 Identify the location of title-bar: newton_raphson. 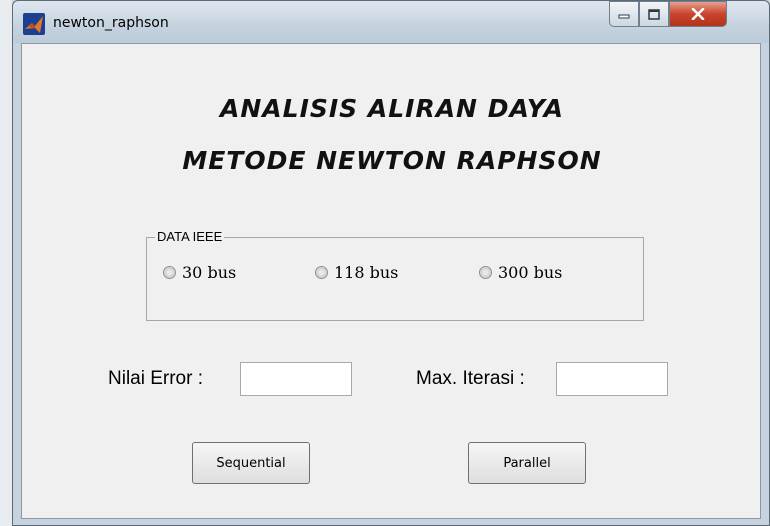
(391, 22).